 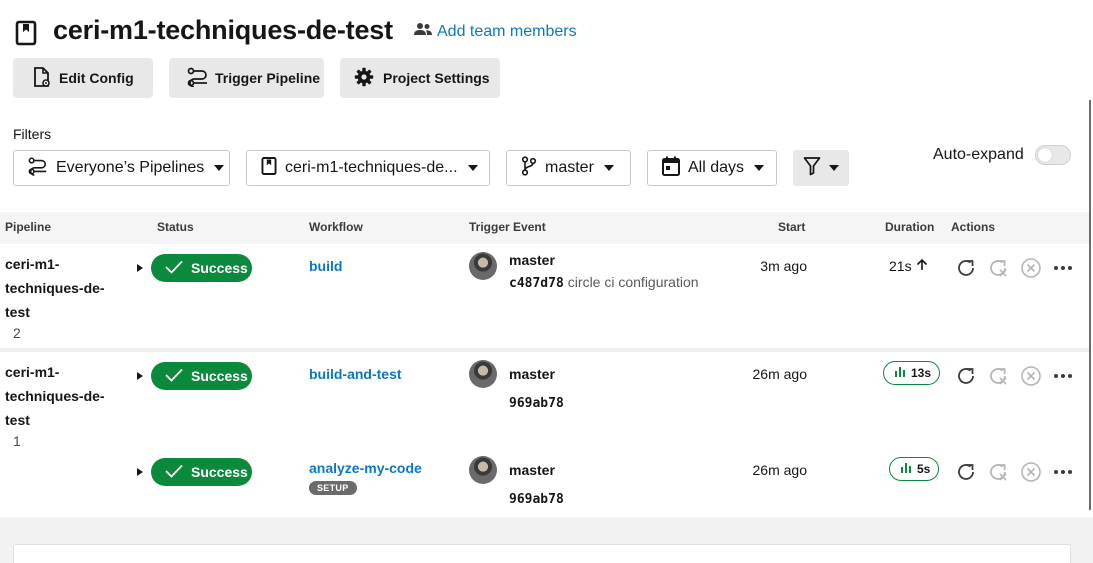 I want to click on pipelines-filter-dropdown: Everyone’s Pipelines, so click(x=121, y=168).